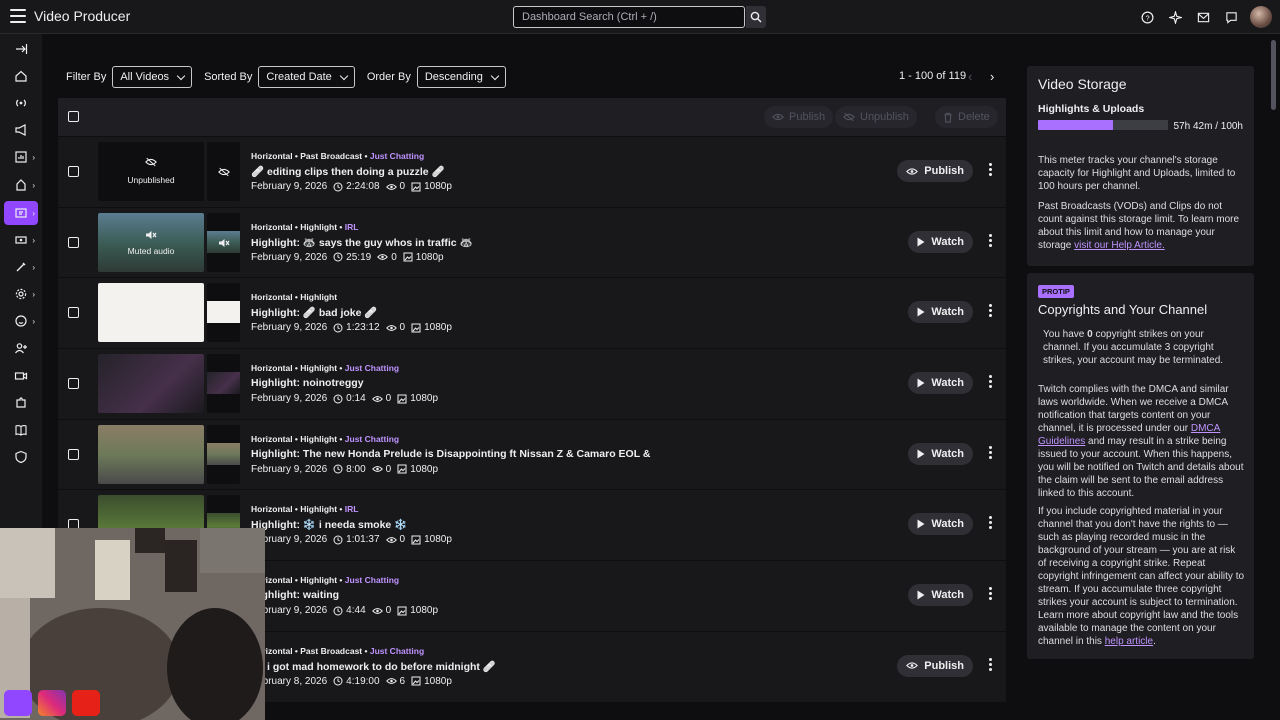 The image size is (1280, 720). Describe the element at coordinates (21, 457) in the screenshot. I see `safety-icon` at that location.